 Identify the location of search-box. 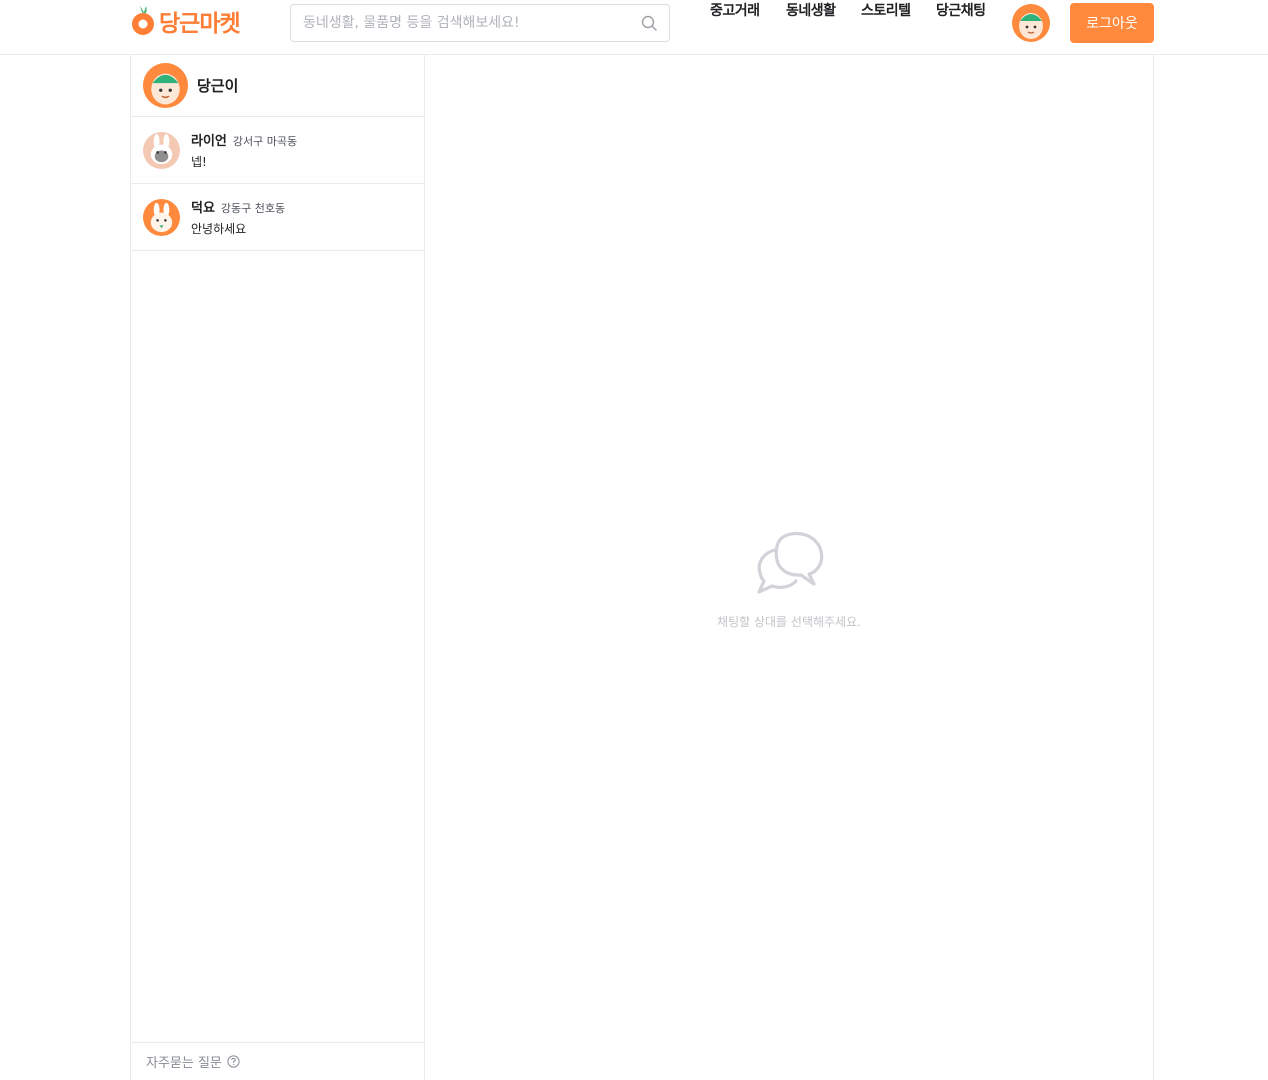
(480, 23).